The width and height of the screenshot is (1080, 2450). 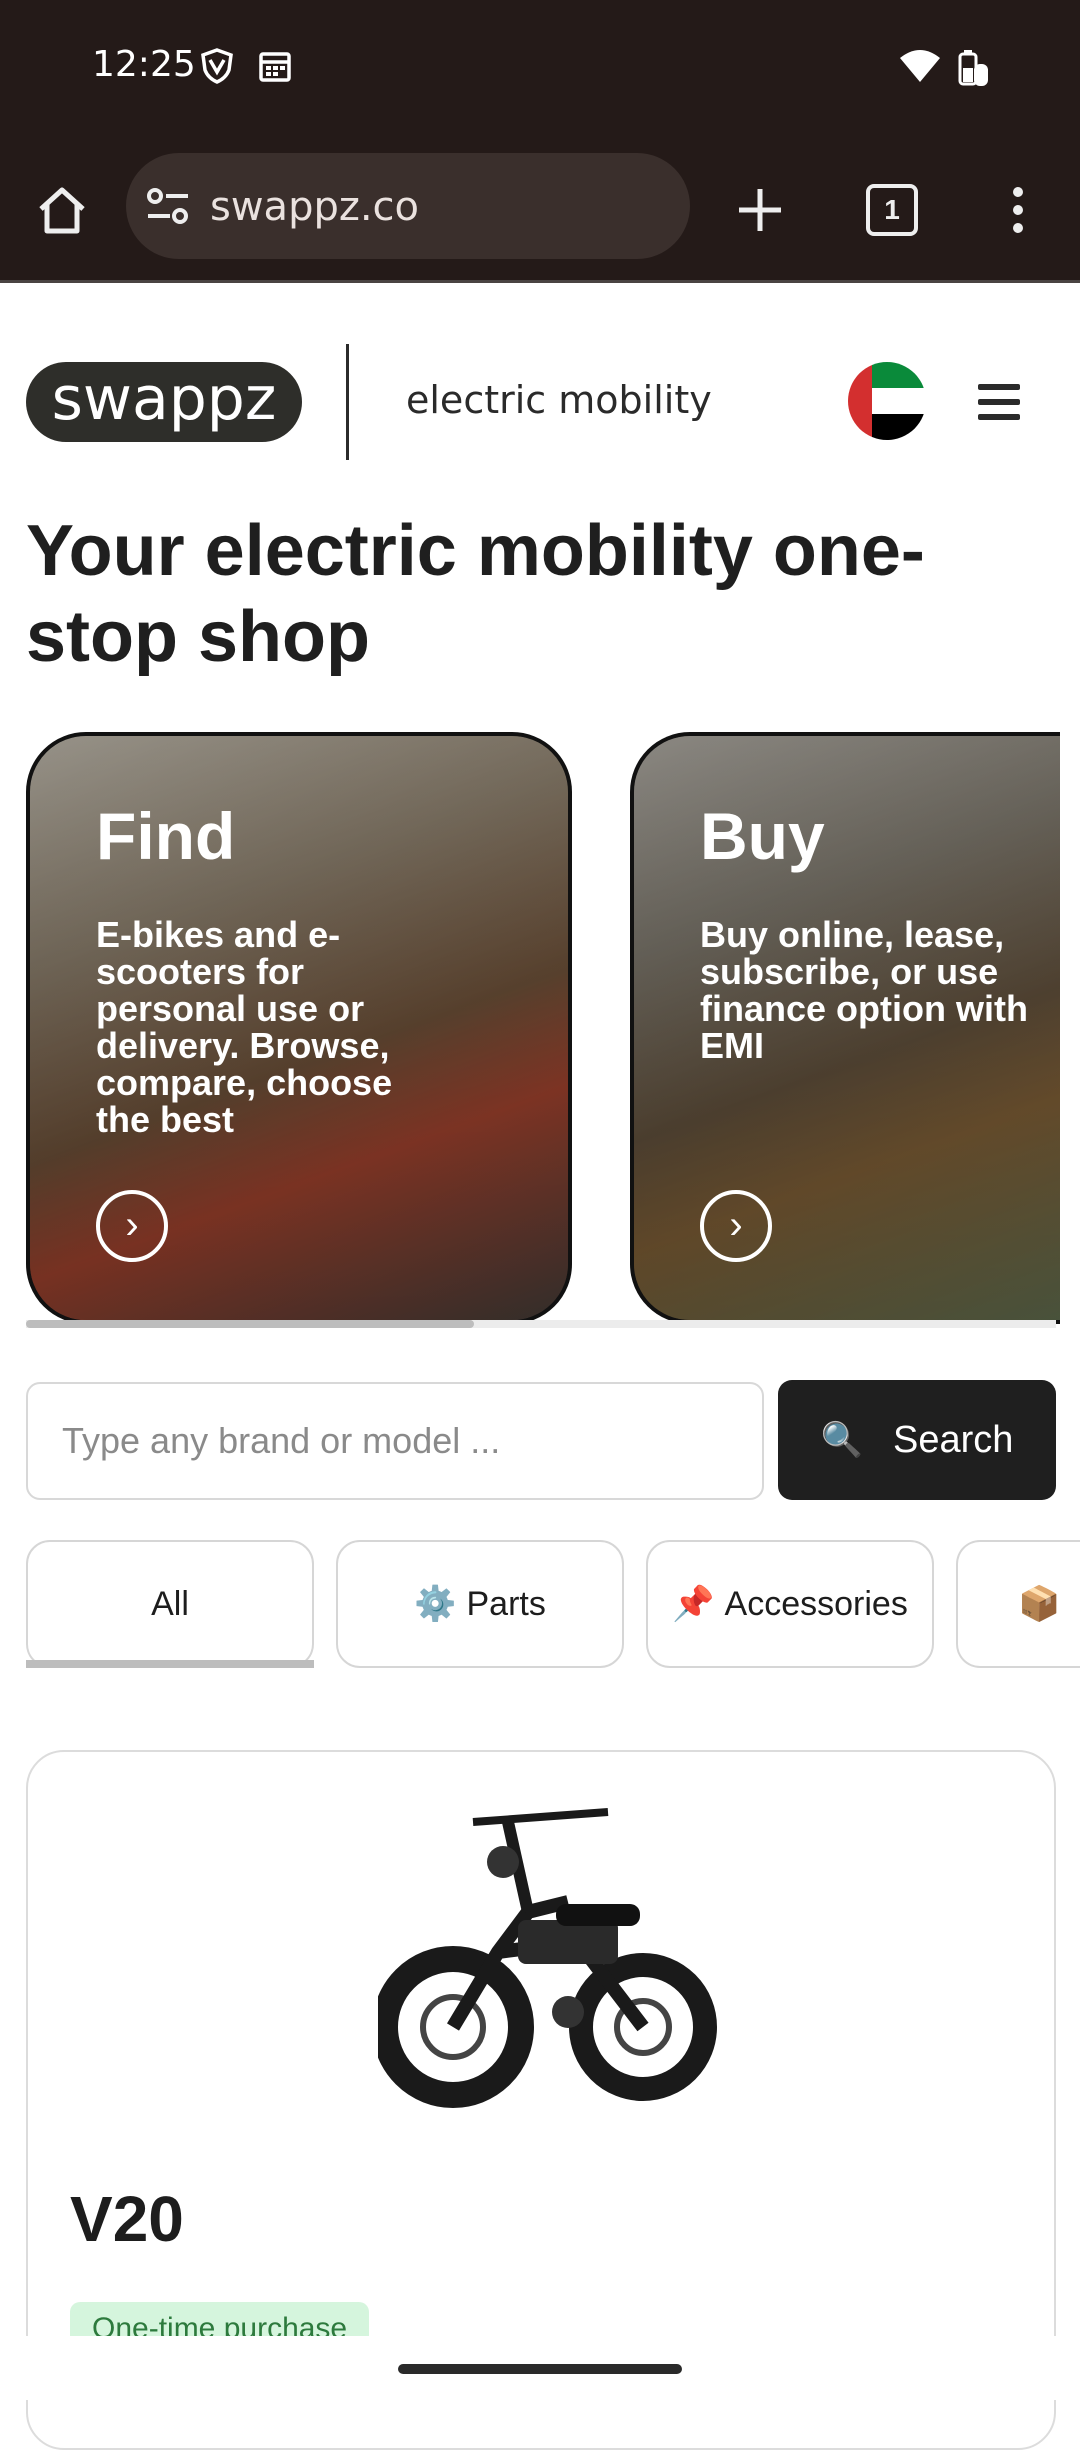 I want to click on address-bar: swappz.co, so click(x=408, y=206).